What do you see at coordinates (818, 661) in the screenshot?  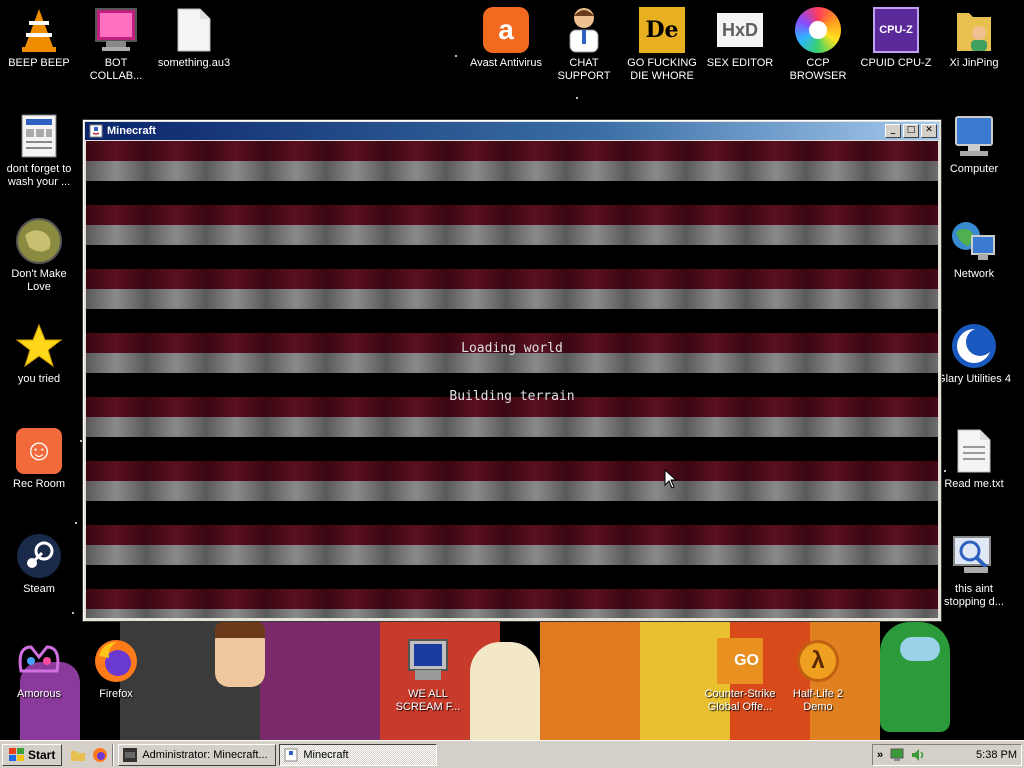 I see `half-life-icon: λ` at bounding box center [818, 661].